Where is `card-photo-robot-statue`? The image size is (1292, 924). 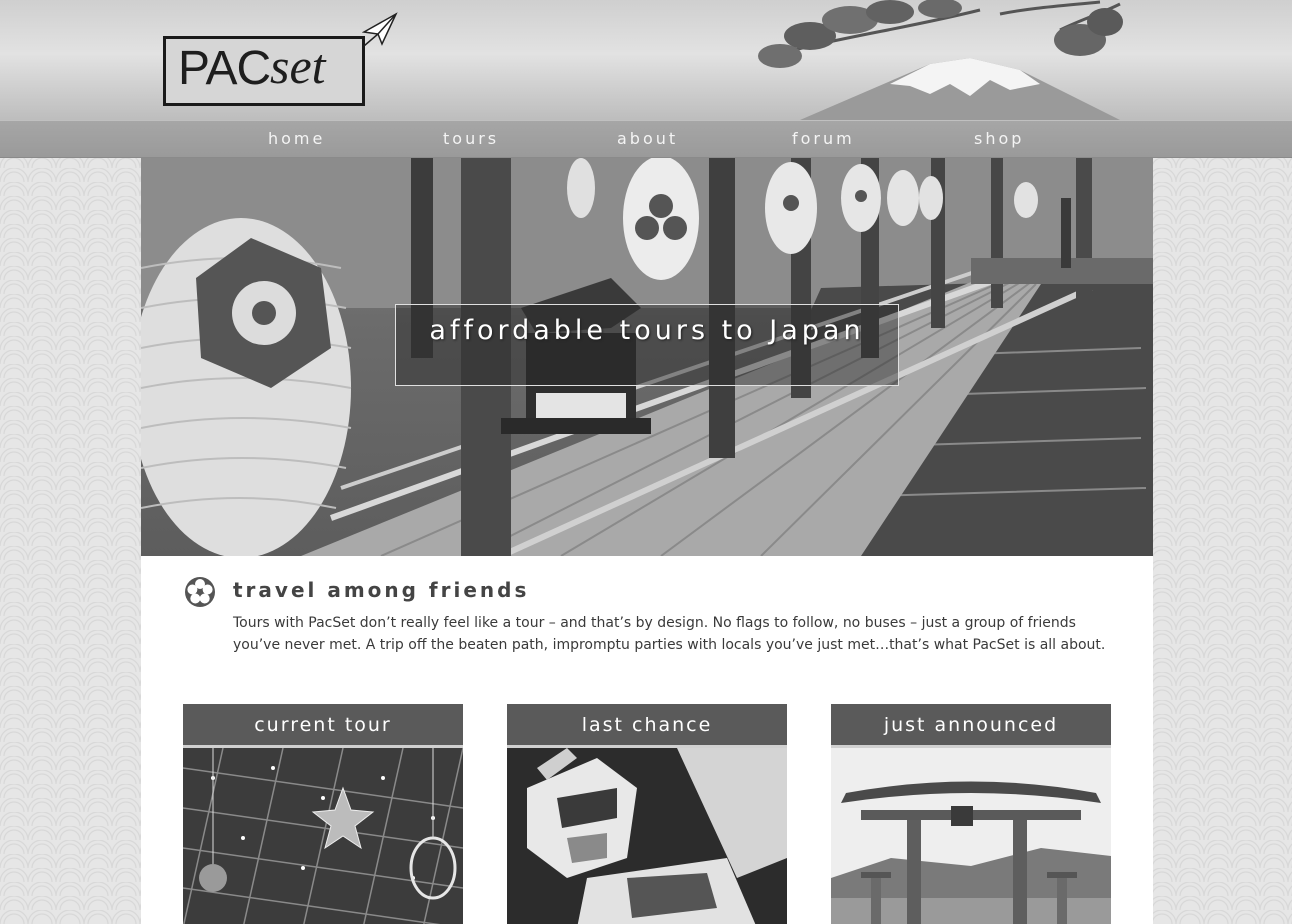
card-photo-robot-statue is located at coordinates (647, 836).